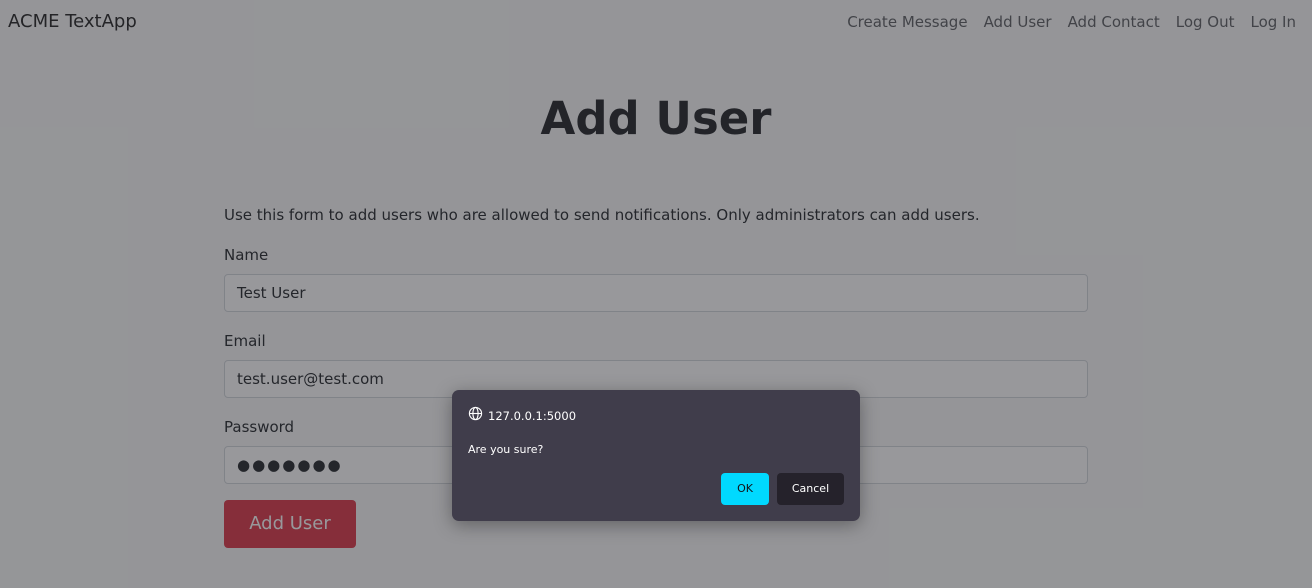 The image size is (1312, 588). I want to click on dialog-origin: 127.0.0.1:5000, so click(522, 415).